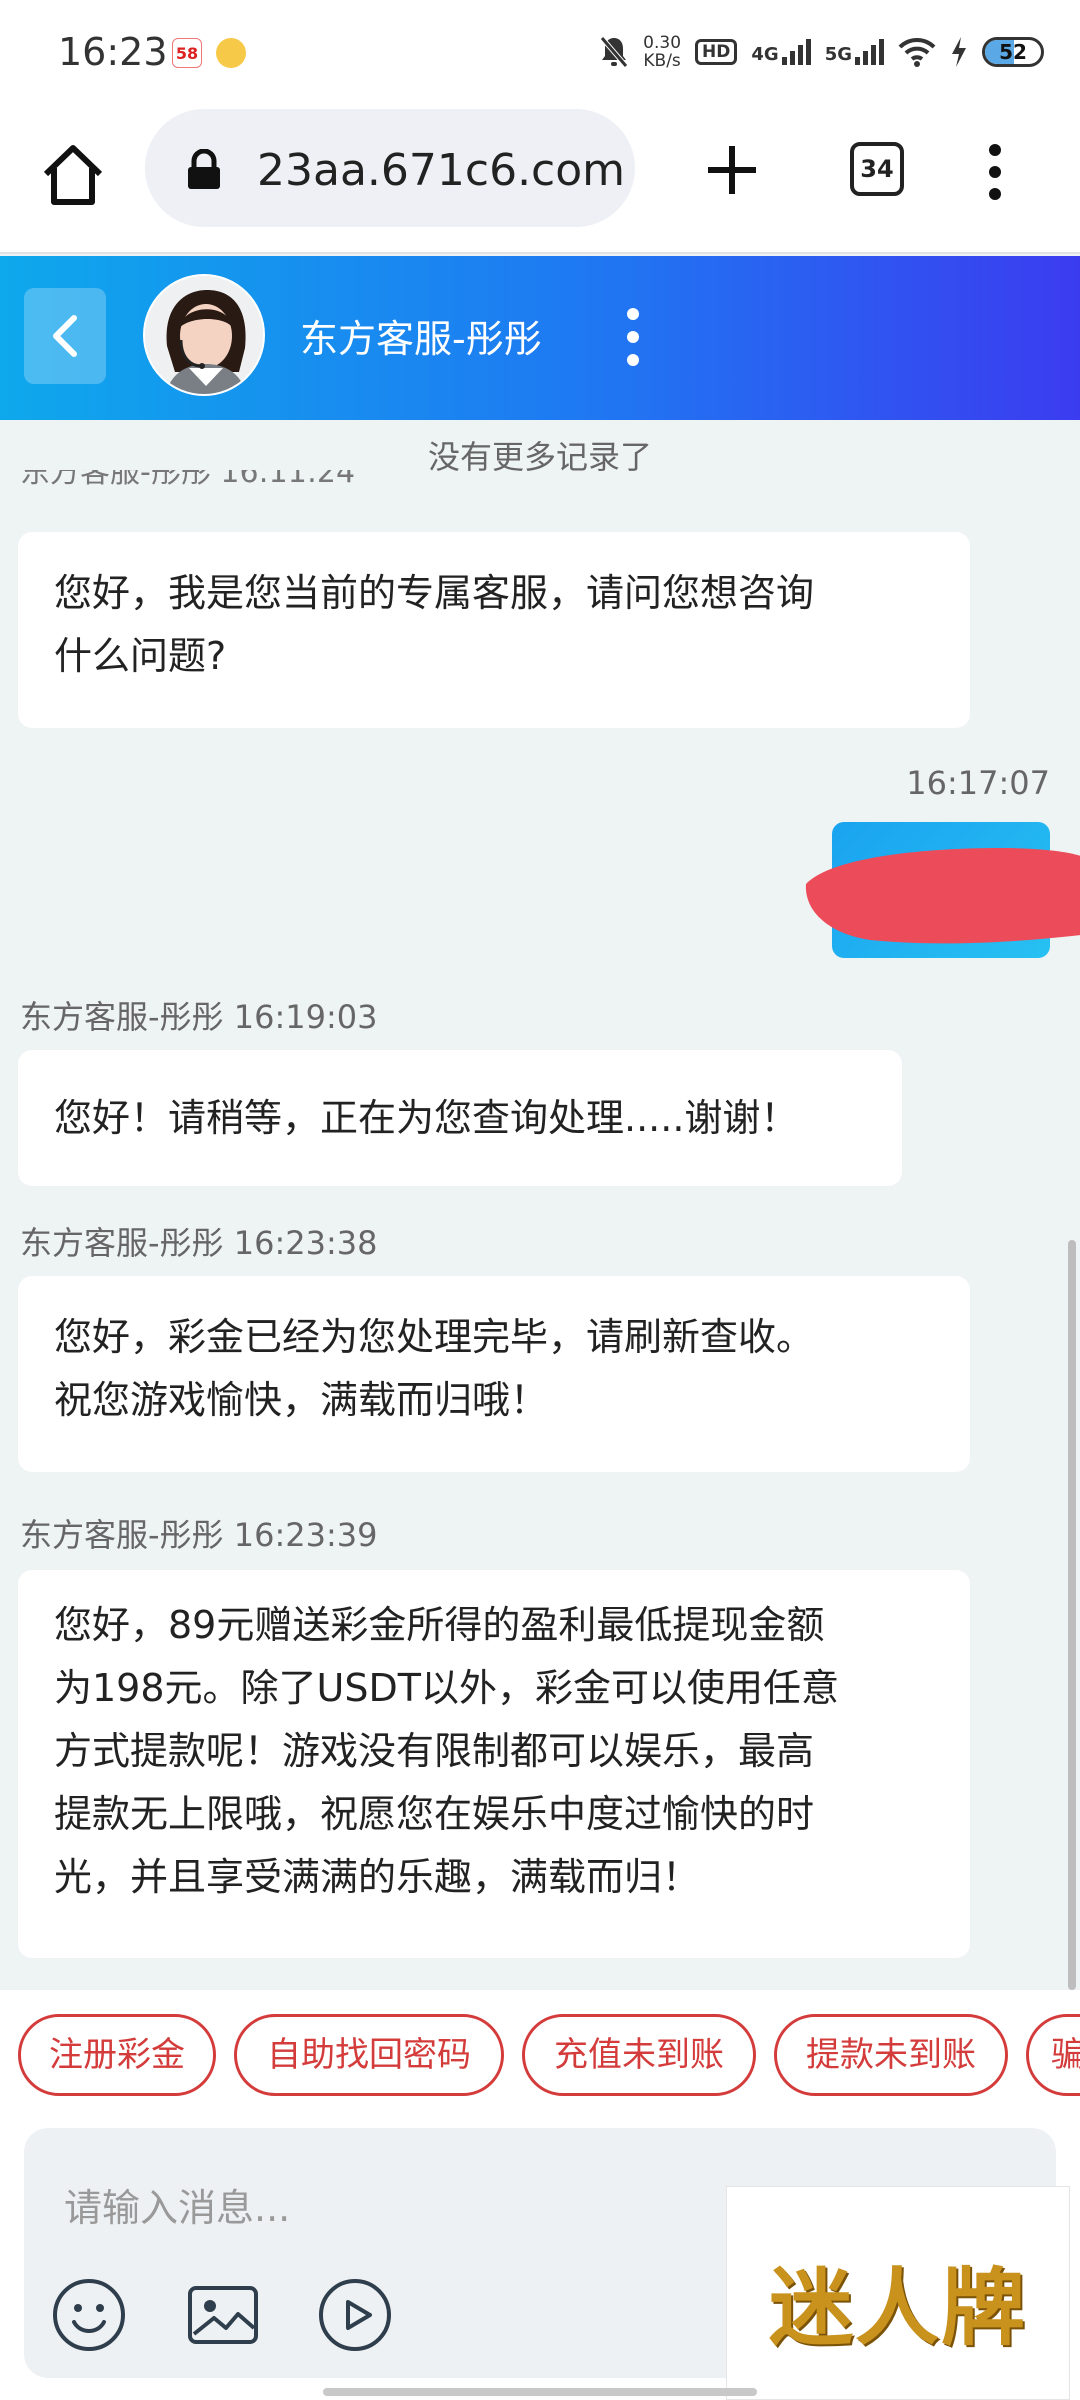  Describe the element at coordinates (897, 2307) in the screenshot. I see `brand-logo-text: 迷人牌` at that location.